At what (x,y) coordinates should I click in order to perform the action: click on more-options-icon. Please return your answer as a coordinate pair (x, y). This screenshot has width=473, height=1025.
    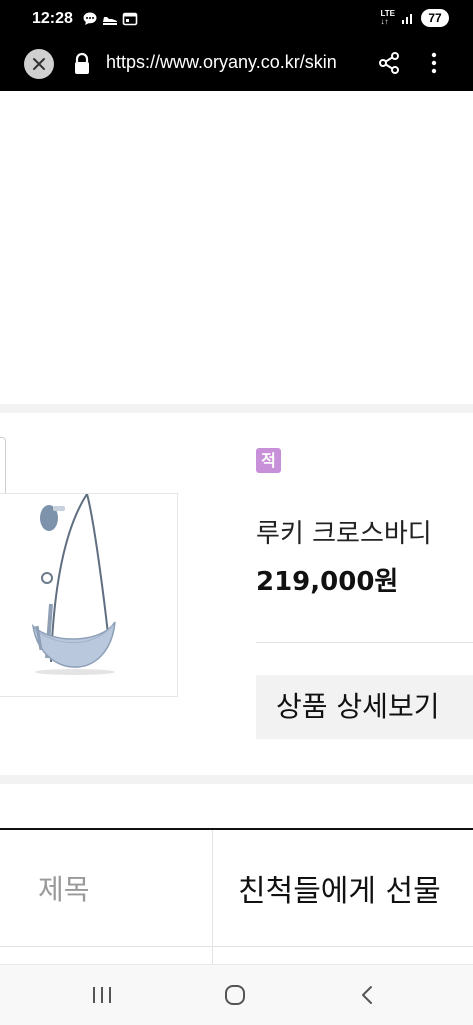
    Looking at the image, I should click on (434, 63).